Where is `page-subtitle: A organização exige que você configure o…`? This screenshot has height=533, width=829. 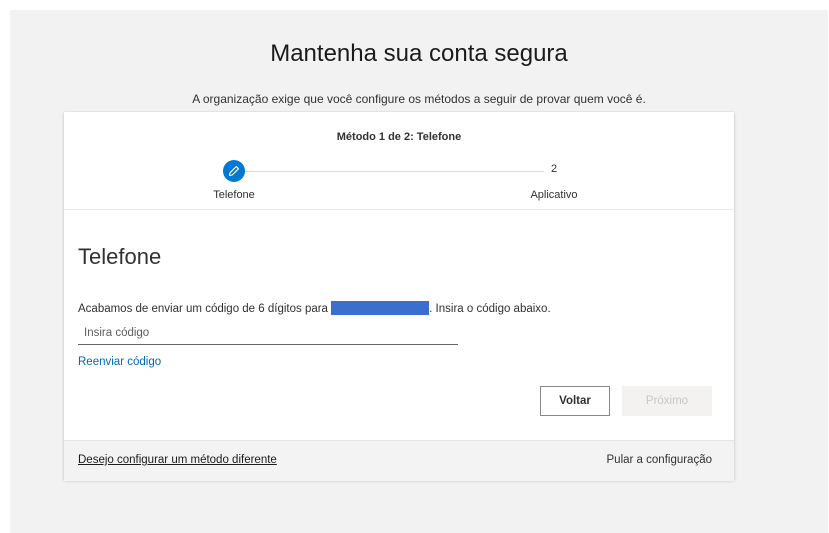
page-subtitle: A organização exige que você configure o… is located at coordinates (419, 99).